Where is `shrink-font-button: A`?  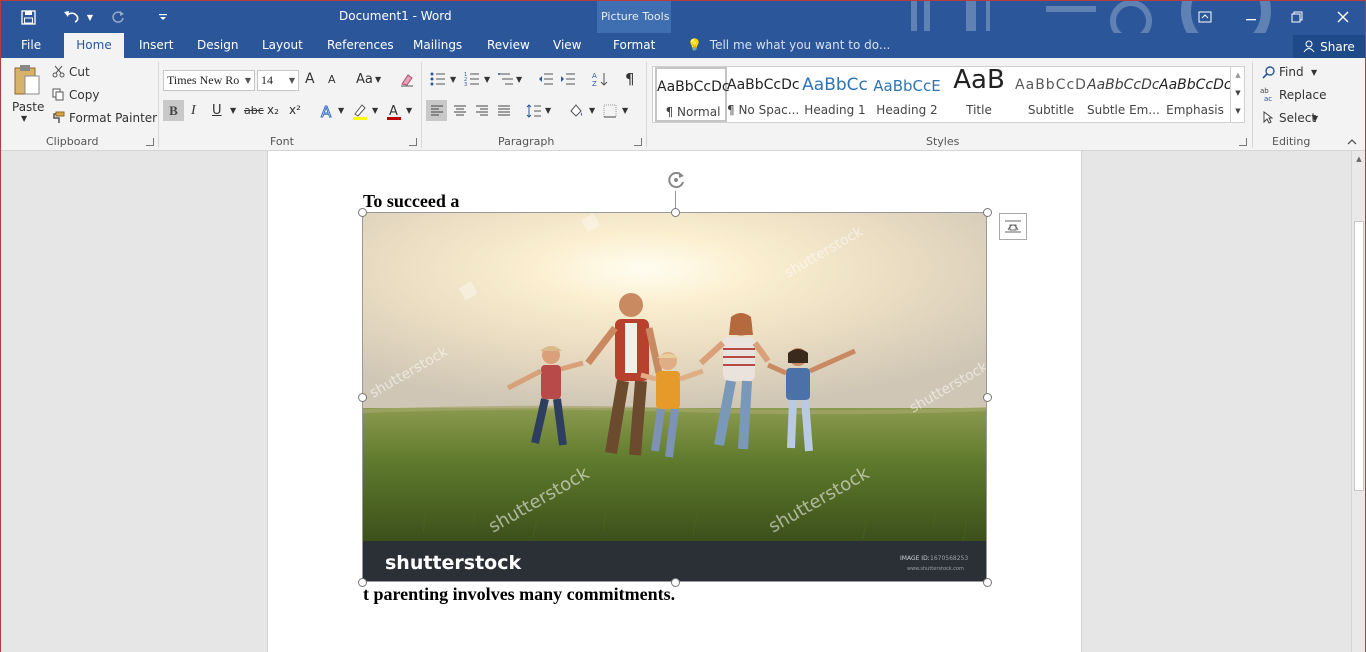
shrink-font-button: A is located at coordinates (332, 79).